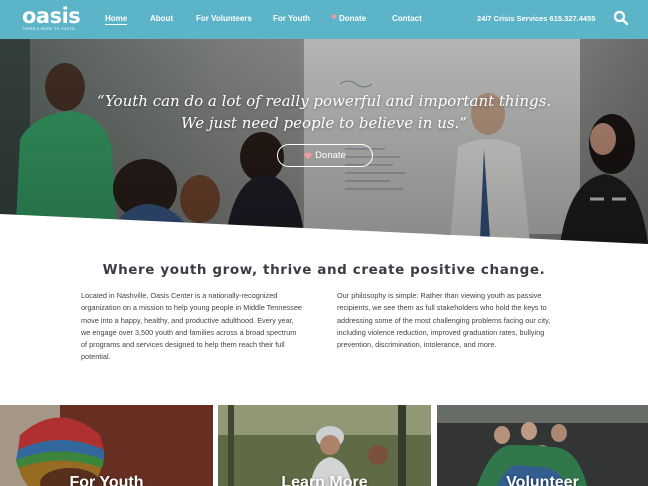 The width and height of the screenshot is (648, 486). Describe the element at coordinates (224, 18) in the screenshot. I see `nav-for-volunteers: For Volunteers` at that location.